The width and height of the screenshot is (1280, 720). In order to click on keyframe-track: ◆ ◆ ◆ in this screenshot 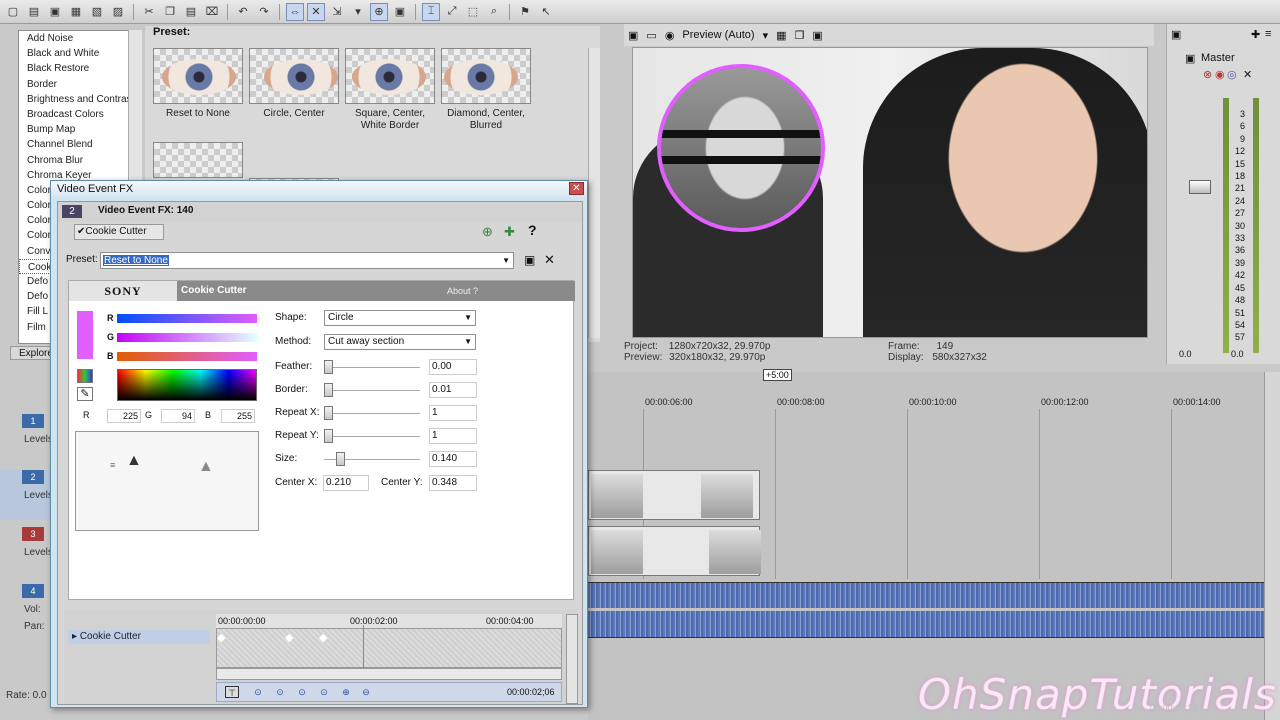, I will do `click(389, 647)`.